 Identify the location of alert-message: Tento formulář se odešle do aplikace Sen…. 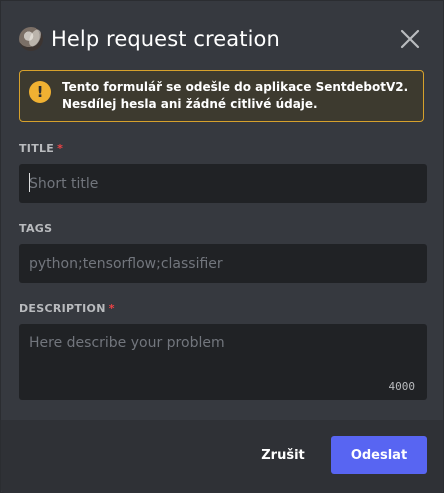
(240, 96).